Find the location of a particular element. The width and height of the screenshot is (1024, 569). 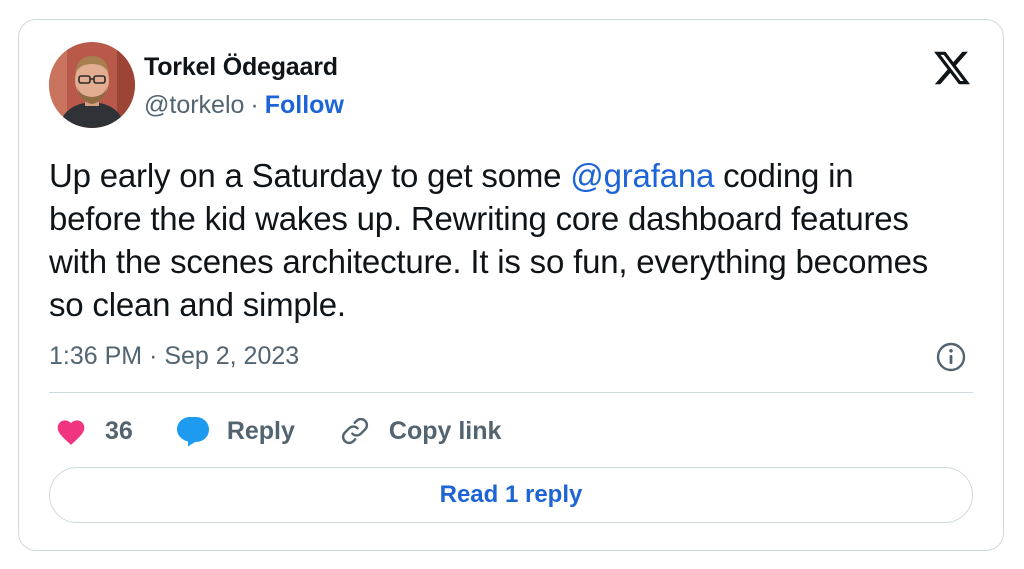

avatar is located at coordinates (92, 85).